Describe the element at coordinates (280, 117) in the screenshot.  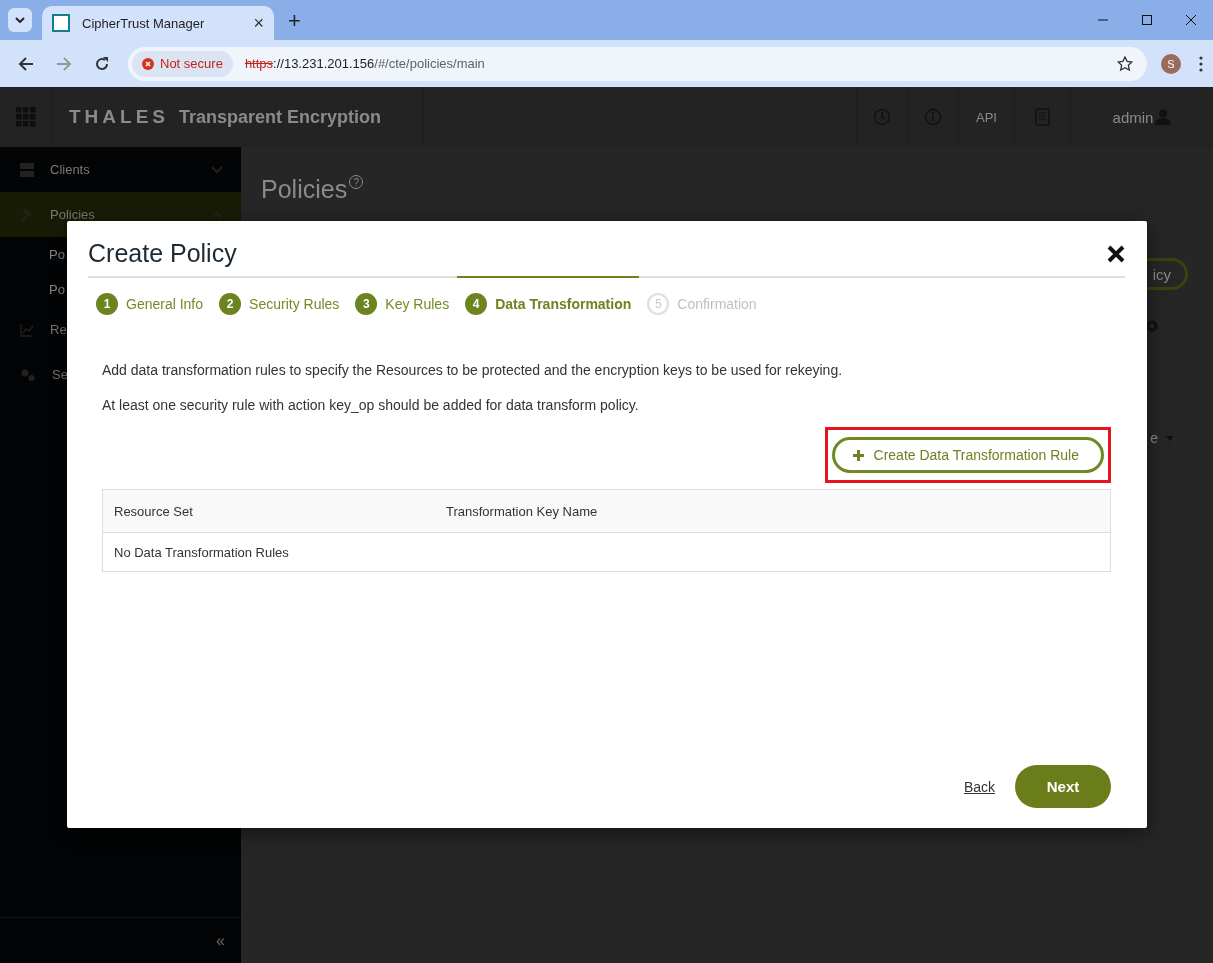
I see `product-name: Transparent Encryption` at that location.